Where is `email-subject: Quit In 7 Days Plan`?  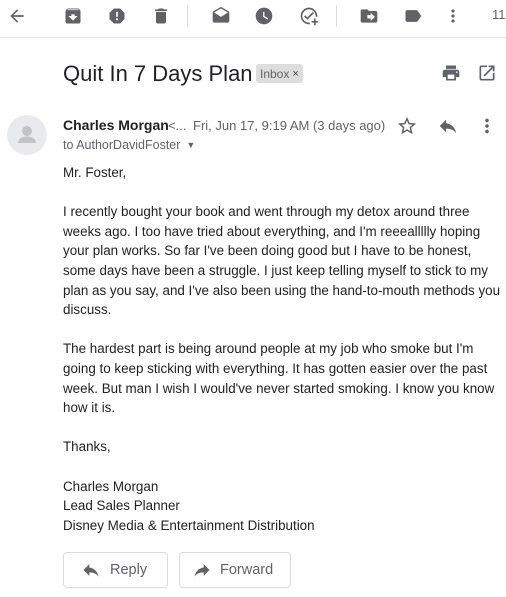 email-subject: Quit In 7 Days Plan is located at coordinates (158, 73).